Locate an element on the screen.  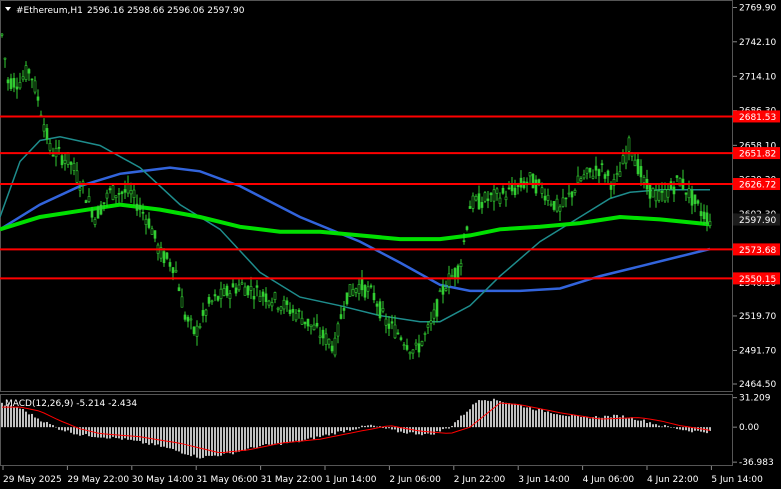
macd-tick-label: 0.00 is located at coordinates (749, 428).